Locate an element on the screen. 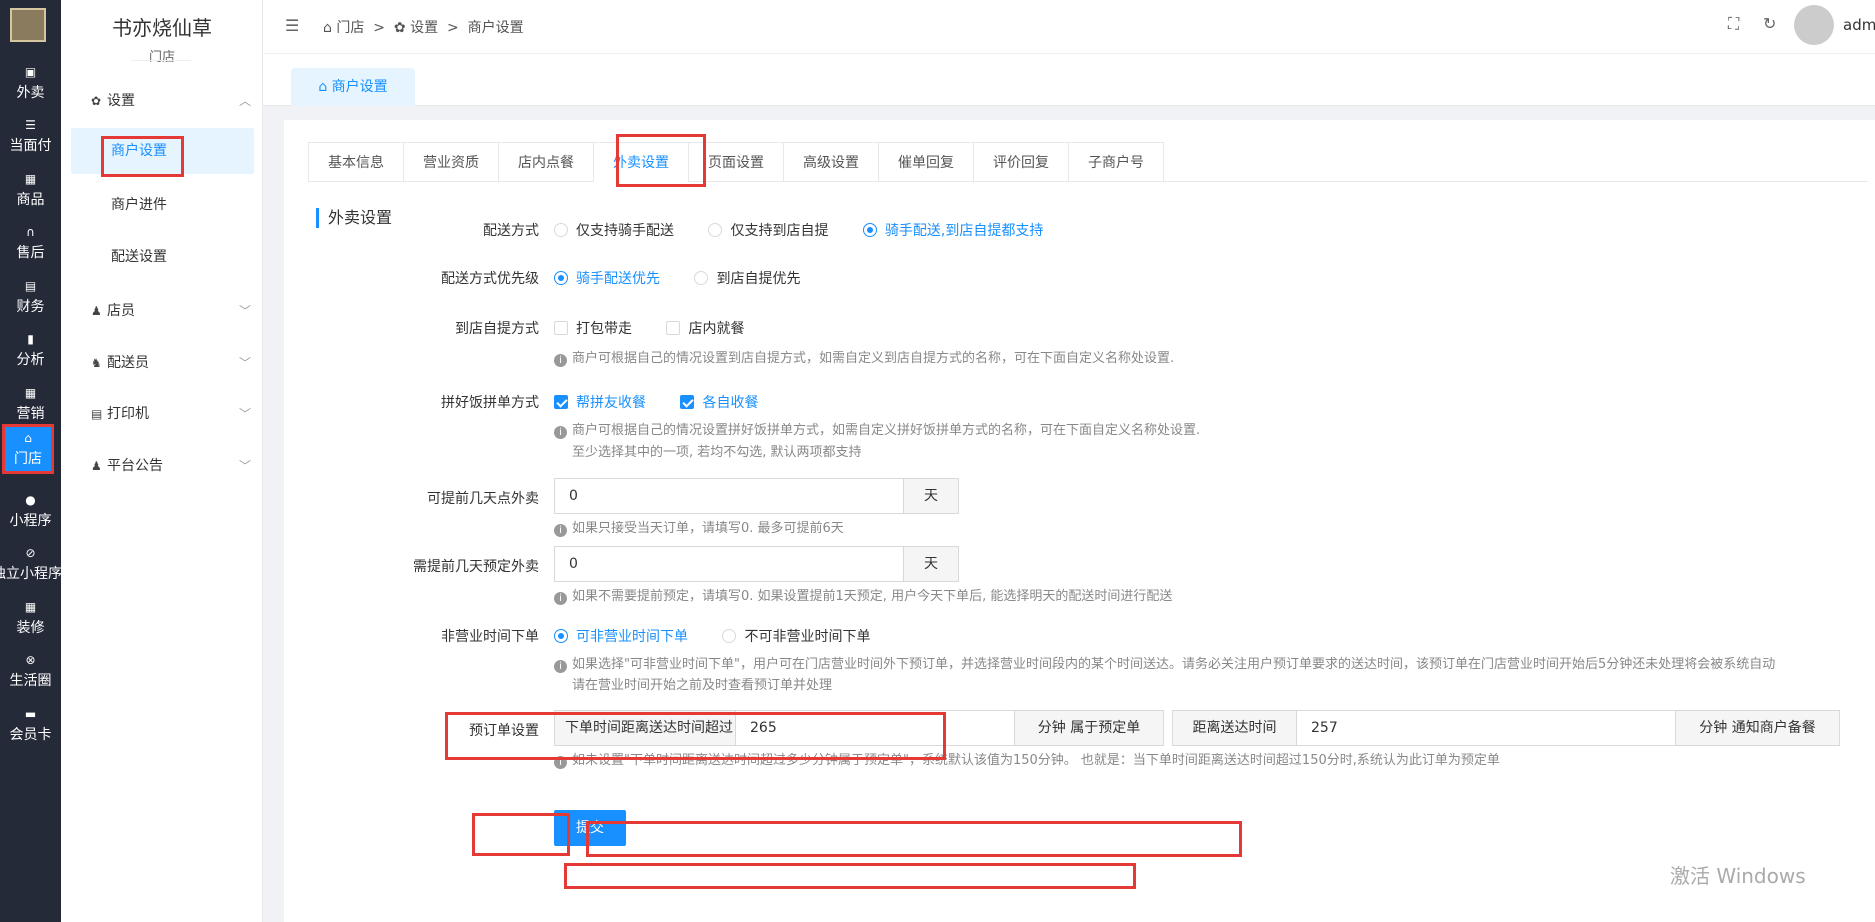 The height and width of the screenshot is (922, 1875). rail-takeout: ▣ 外卖 is located at coordinates (30, 85).